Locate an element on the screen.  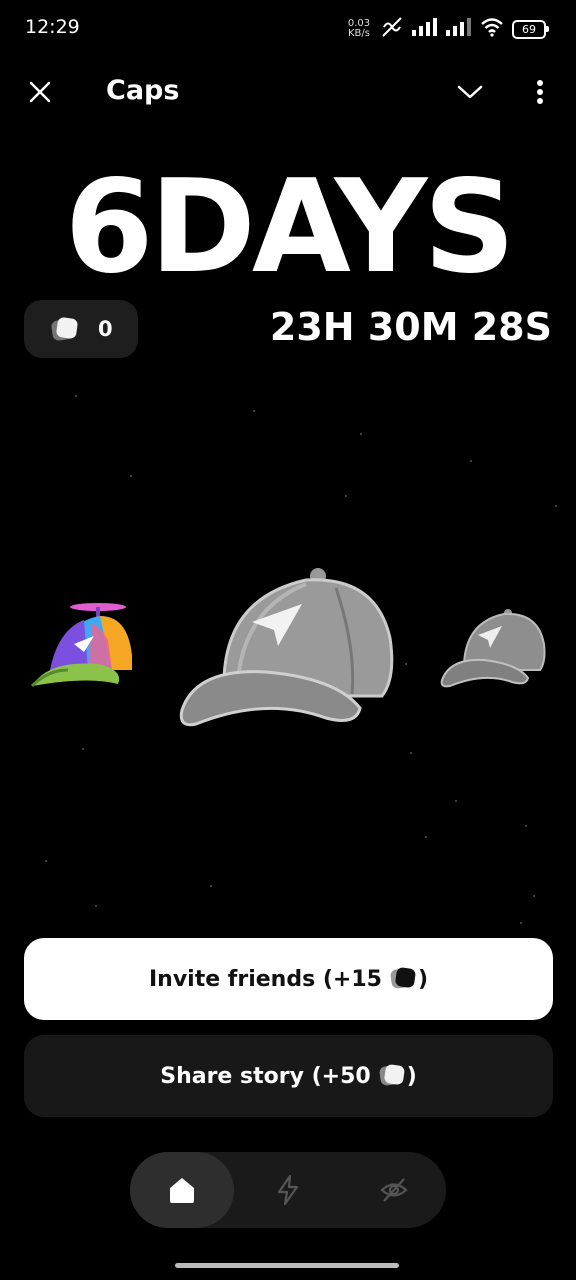
wifi-icon is located at coordinates (492, 29).